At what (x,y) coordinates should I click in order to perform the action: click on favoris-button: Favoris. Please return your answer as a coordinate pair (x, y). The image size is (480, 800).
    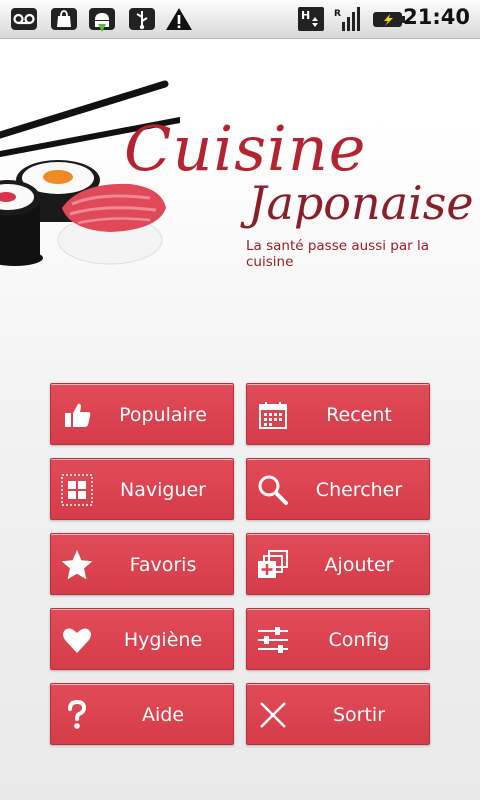
    Looking at the image, I should click on (142, 564).